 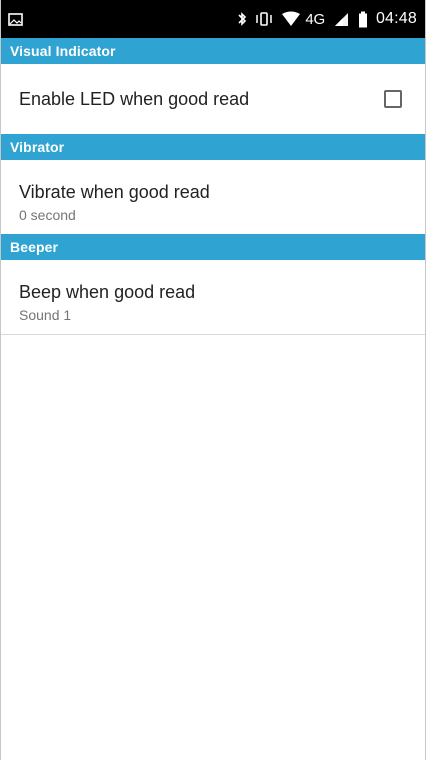 I want to click on status-bar-right: 4G 04:48, so click(x=327, y=19).